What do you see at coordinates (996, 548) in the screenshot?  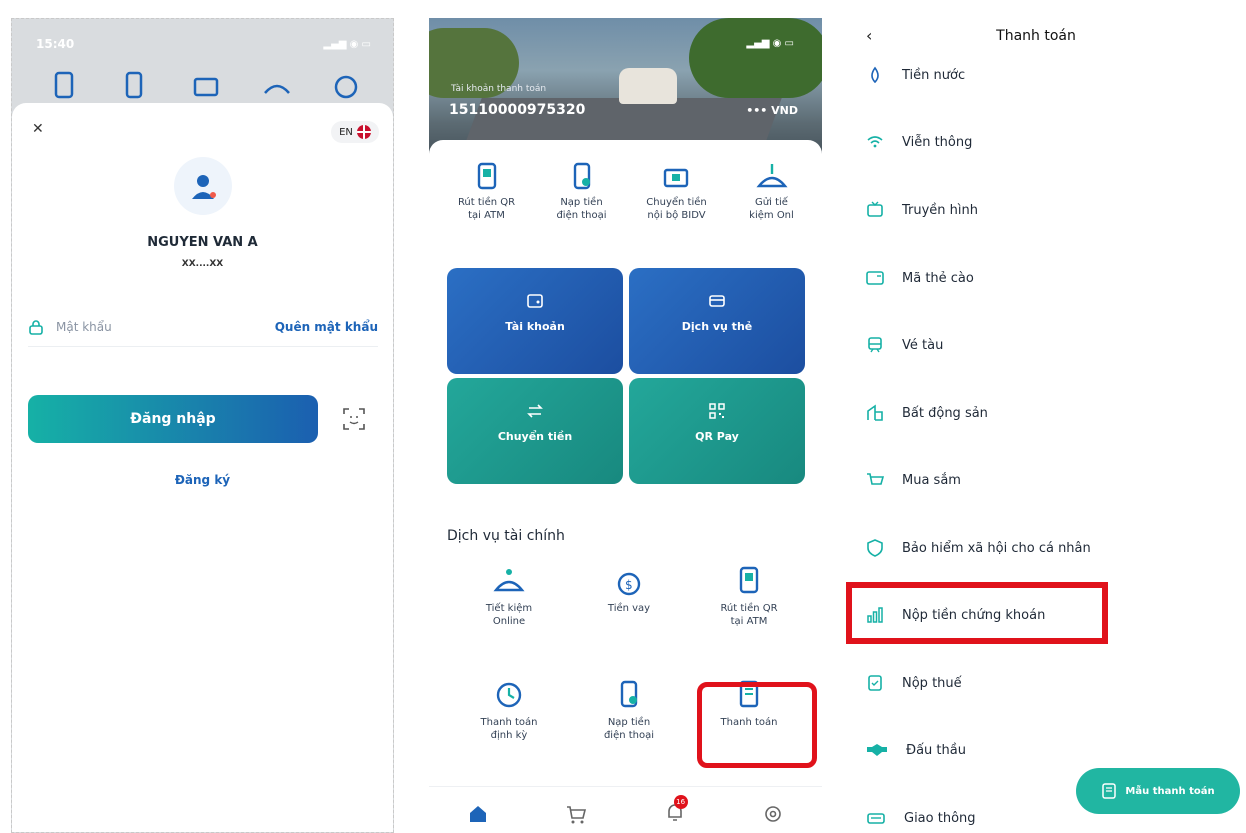 I see `payment-item-label: Bảo hiểm xã hội cho cá nhân` at bounding box center [996, 548].